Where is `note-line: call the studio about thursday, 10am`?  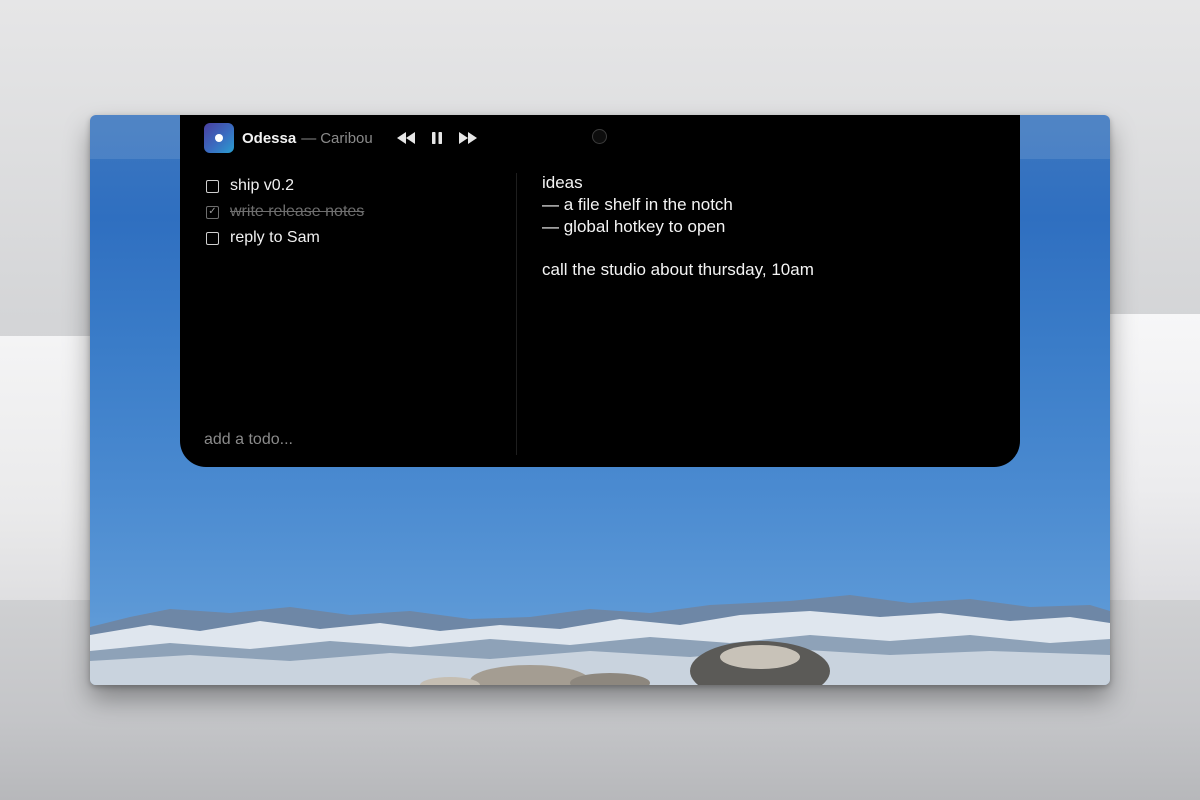
note-line: call the studio about thursday, 10am is located at coordinates (678, 269).